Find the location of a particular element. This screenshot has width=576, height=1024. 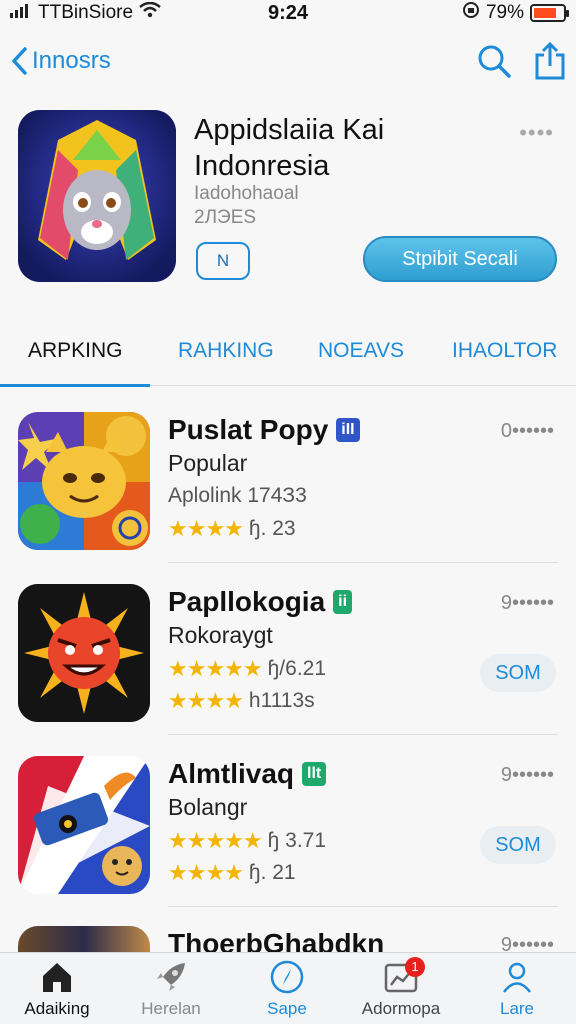

app-name: Papllokogia ii is located at coordinates (260, 602).